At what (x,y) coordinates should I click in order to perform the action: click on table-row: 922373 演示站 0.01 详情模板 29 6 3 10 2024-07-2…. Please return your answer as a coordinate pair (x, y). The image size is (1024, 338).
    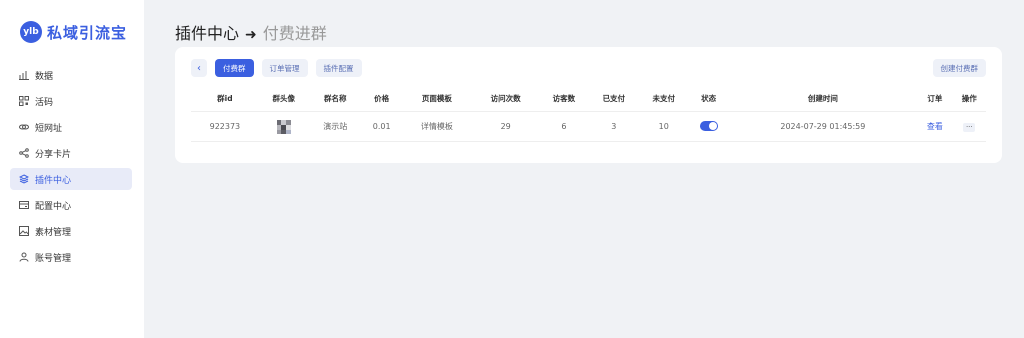
    Looking at the image, I should click on (588, 126).